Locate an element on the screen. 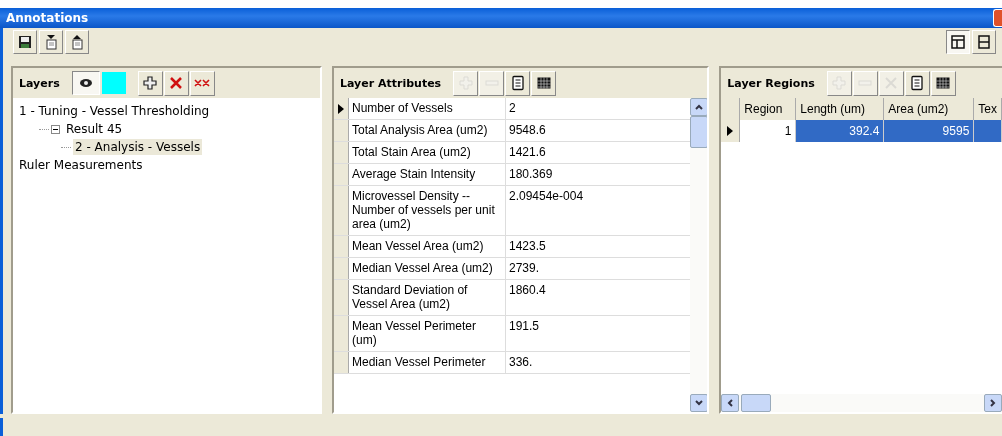 Image resolution: width=1002 pixels, height=436 pixels. table-cell-text: 1421.6 is located at coordinates (527, 152).